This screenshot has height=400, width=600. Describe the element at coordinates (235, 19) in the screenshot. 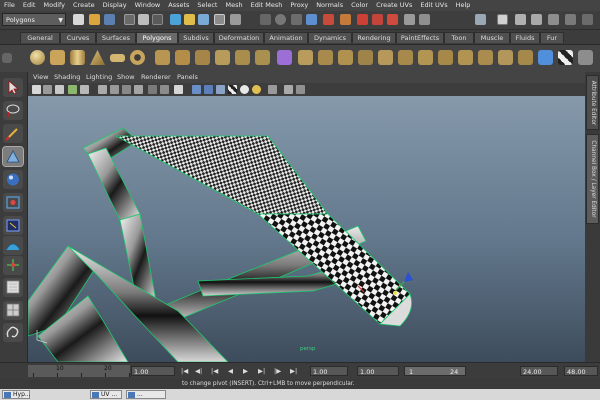

I see `lock-selection-icon` at that location.